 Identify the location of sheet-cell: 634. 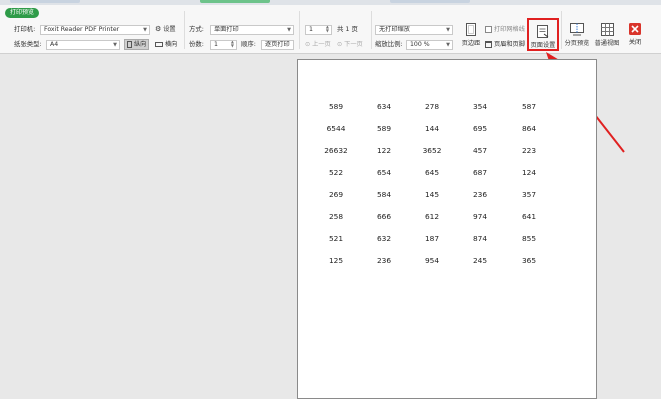
(384, 106).